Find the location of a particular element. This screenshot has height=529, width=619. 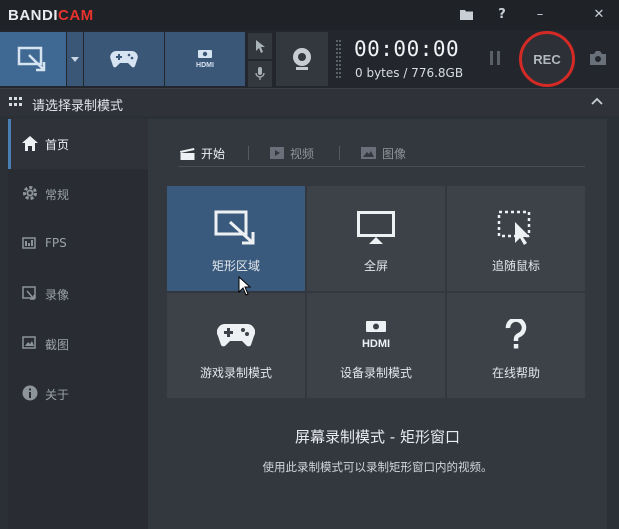

mode-dropdown-button is located at coordinates (75, 59).